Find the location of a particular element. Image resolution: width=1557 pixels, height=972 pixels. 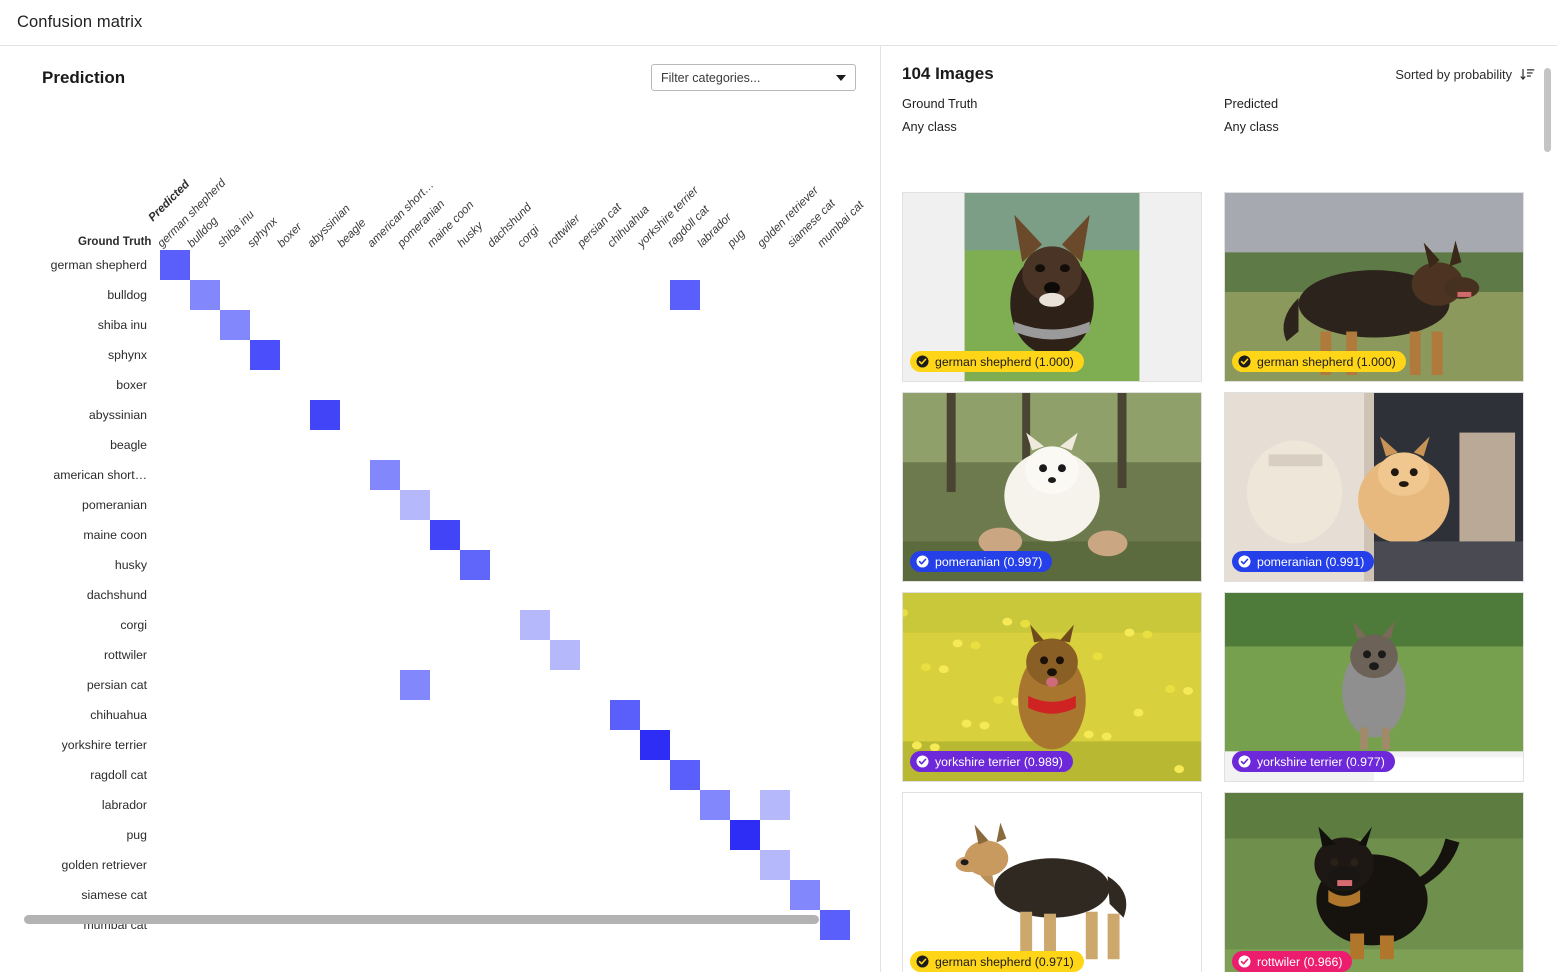

image-card: rottwiler (0.966) is located at coordinates (1374, 882).